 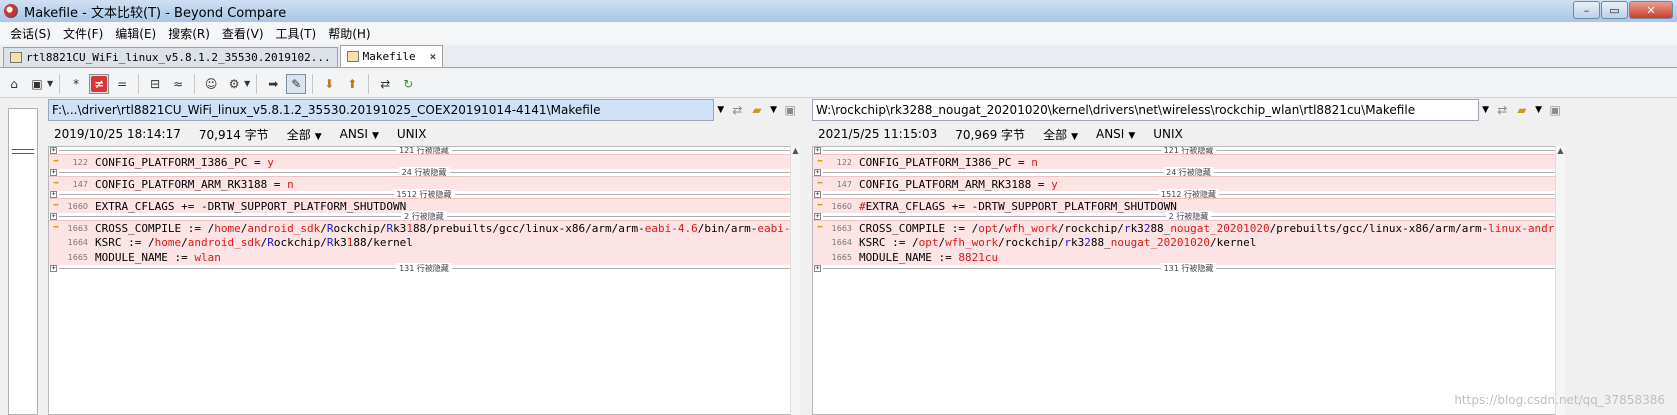 I want to click on tab-makefile: Makefile ×, so click(x=391, y=56).